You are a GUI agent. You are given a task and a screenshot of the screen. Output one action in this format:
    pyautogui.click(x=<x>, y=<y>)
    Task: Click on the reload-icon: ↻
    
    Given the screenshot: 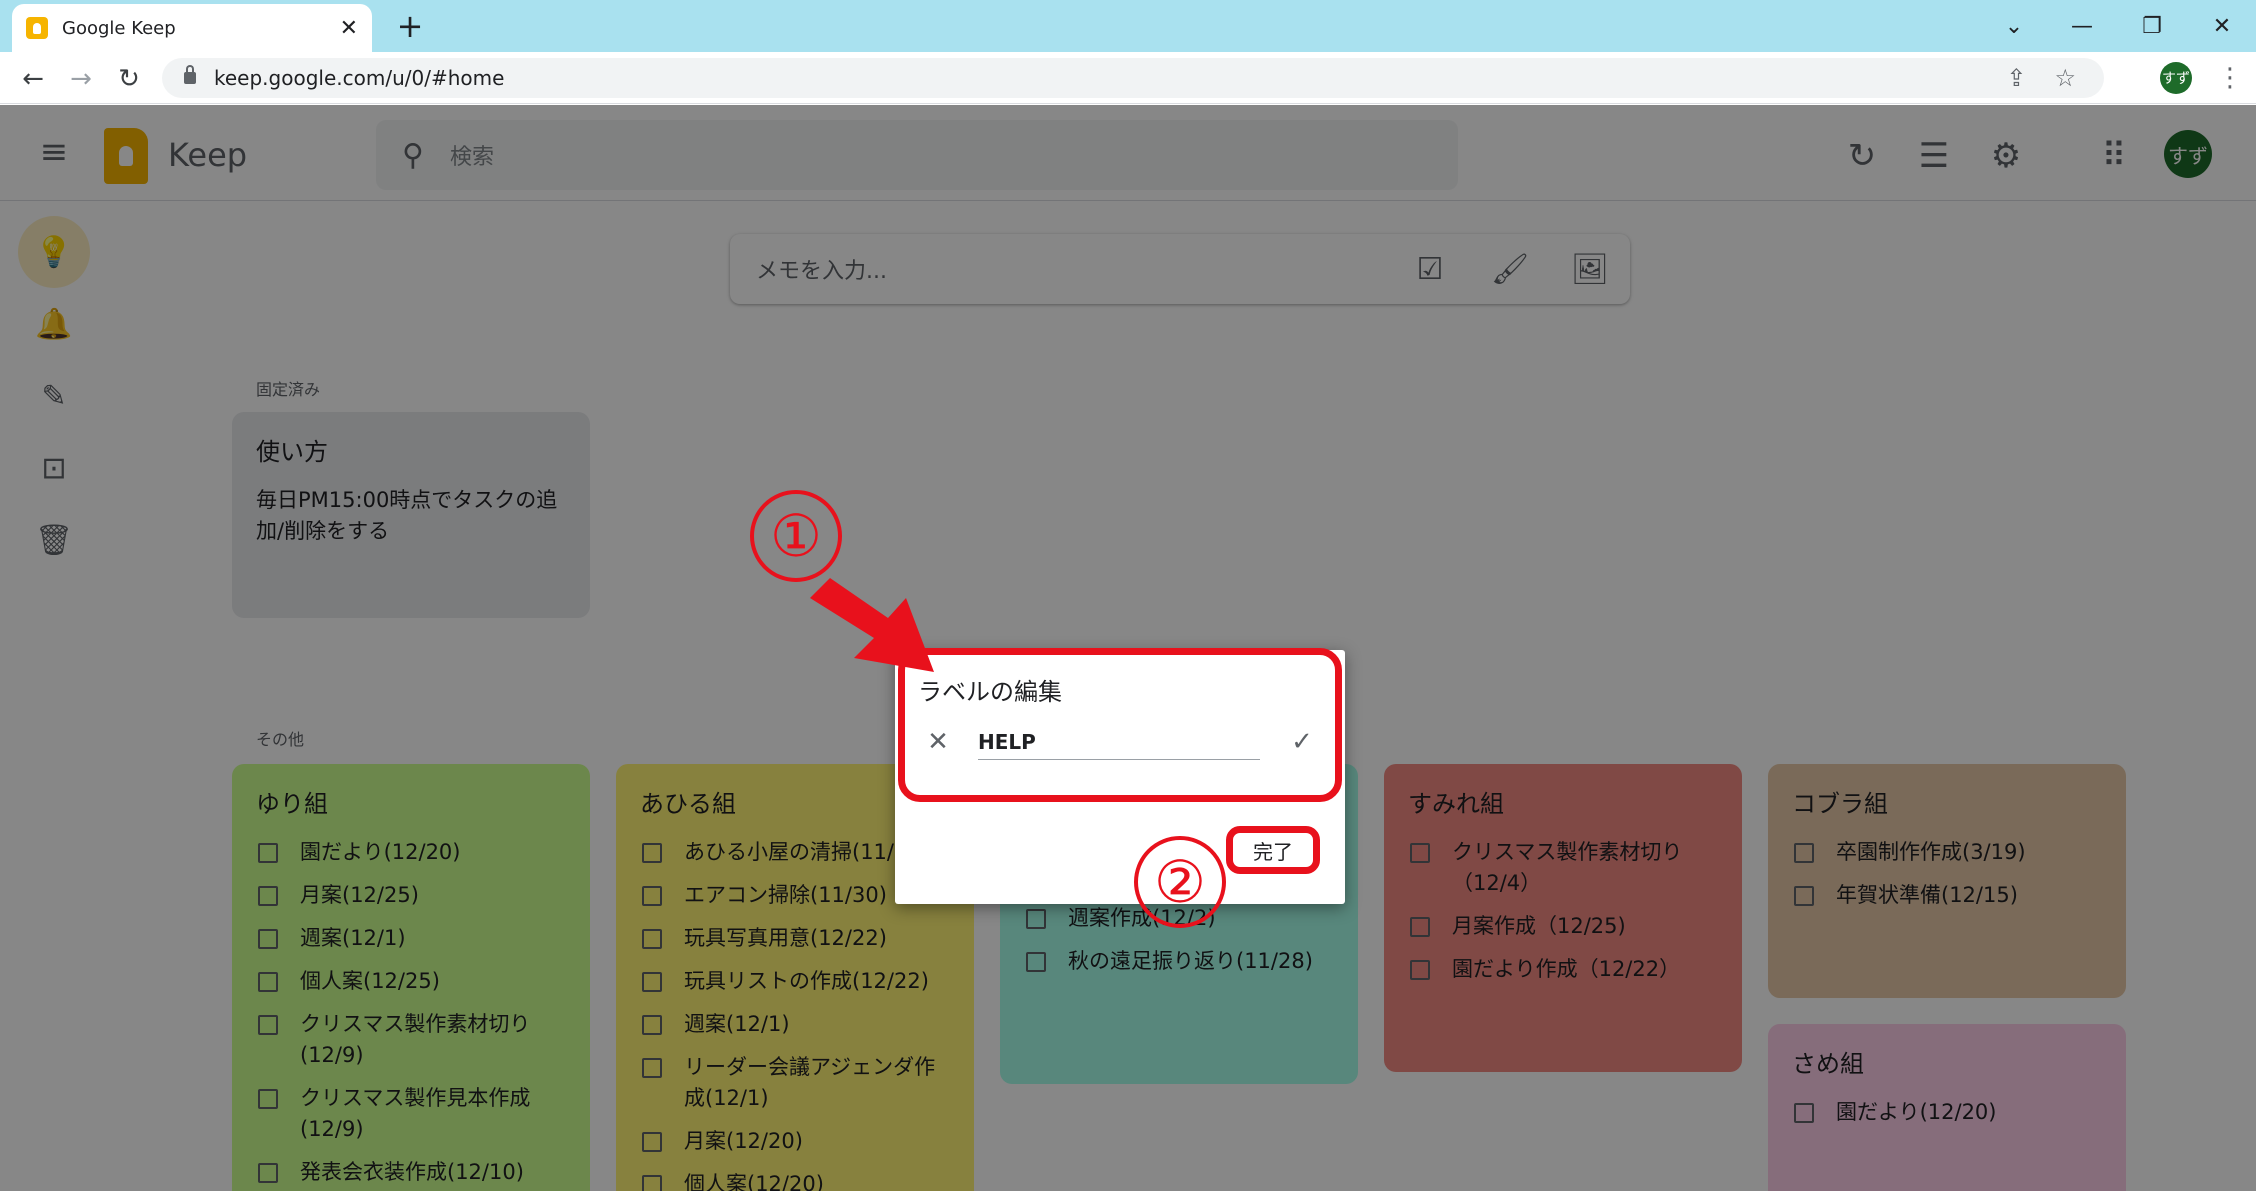 What is the action you would take?
    pyautogui.click(x=129, y=79)
    